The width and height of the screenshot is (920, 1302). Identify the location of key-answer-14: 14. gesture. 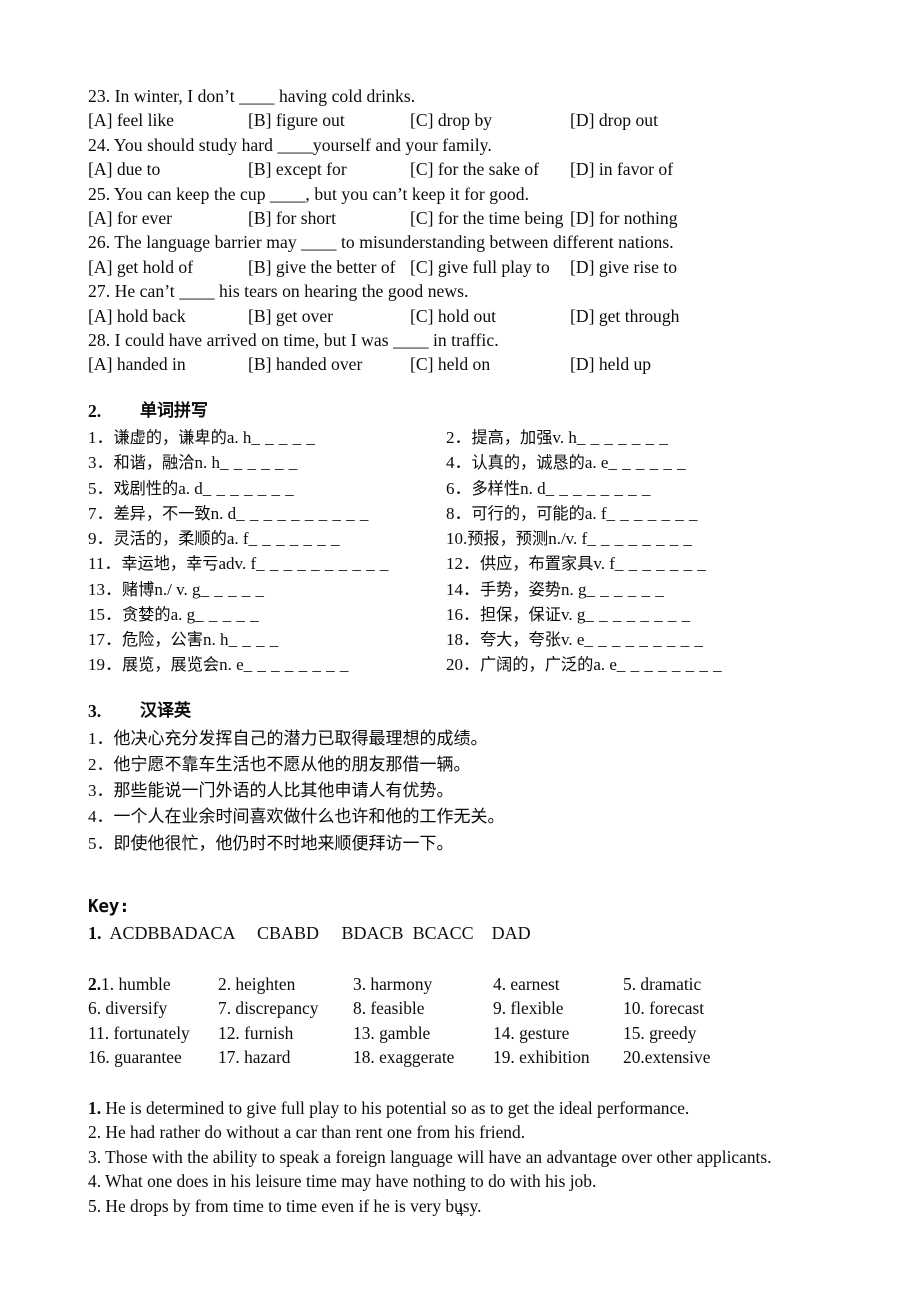
(531, 1032).